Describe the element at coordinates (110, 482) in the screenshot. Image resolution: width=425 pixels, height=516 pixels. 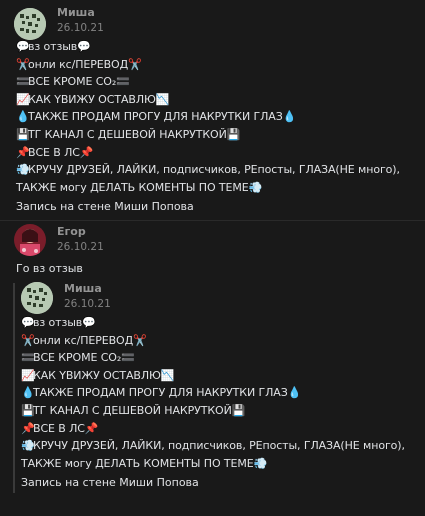
I see `repost-wall-link: Запись на стене Миши Попова` at that location.